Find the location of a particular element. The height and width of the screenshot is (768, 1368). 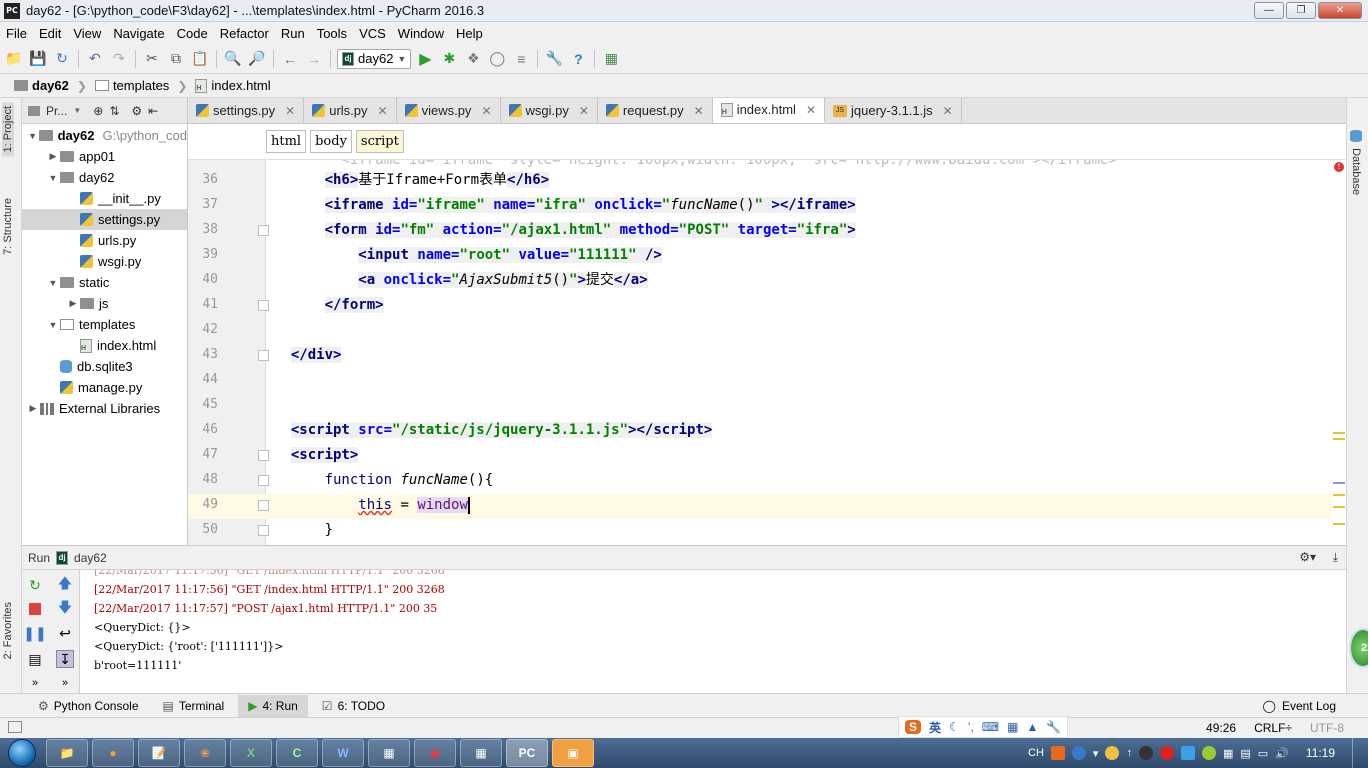

save-all-icon: 💾 is located at coordinates (38, 59).